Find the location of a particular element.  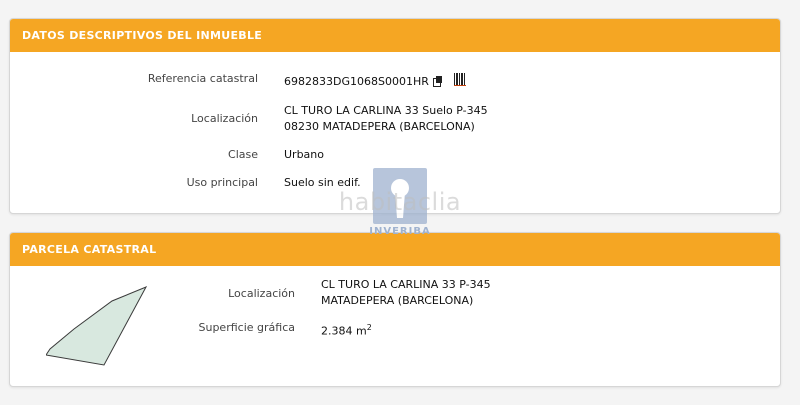

graphic-area-text: 2.384 m is located at coordinates (344, 331).